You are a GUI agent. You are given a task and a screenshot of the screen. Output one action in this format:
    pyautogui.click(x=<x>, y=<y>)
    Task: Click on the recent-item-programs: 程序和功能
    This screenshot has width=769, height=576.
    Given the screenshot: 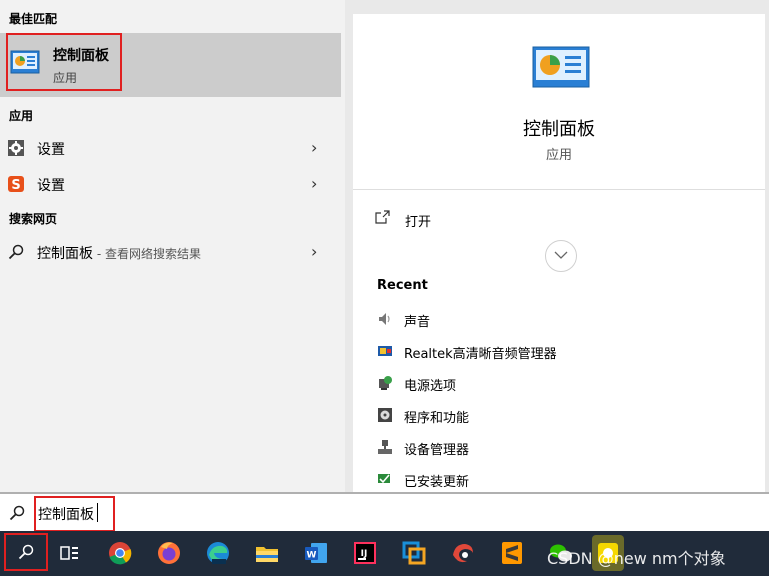 What is the action you would take?
    pyautogui.click(x=567, y=416)
    